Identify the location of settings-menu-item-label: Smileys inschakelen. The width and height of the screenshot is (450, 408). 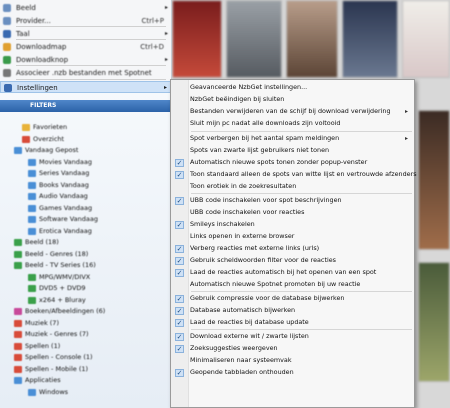
(222, 224).